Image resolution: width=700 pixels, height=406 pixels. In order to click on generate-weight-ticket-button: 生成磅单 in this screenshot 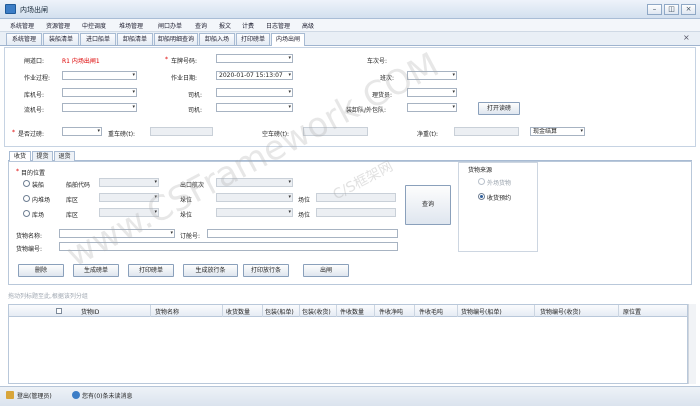, I will do `click(96, 270)`.